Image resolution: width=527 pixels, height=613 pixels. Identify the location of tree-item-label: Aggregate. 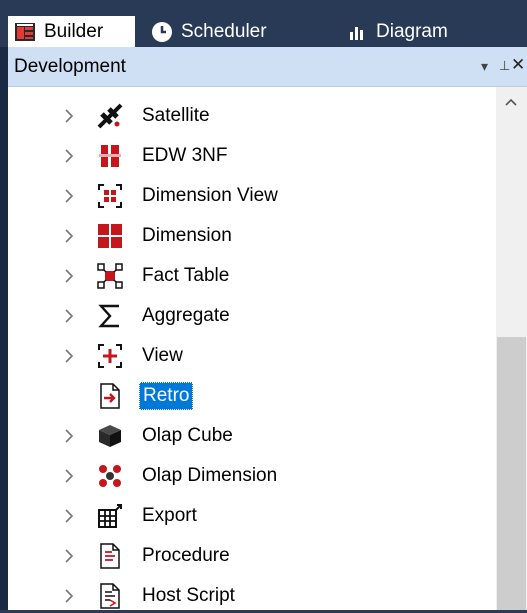
(186, 315).